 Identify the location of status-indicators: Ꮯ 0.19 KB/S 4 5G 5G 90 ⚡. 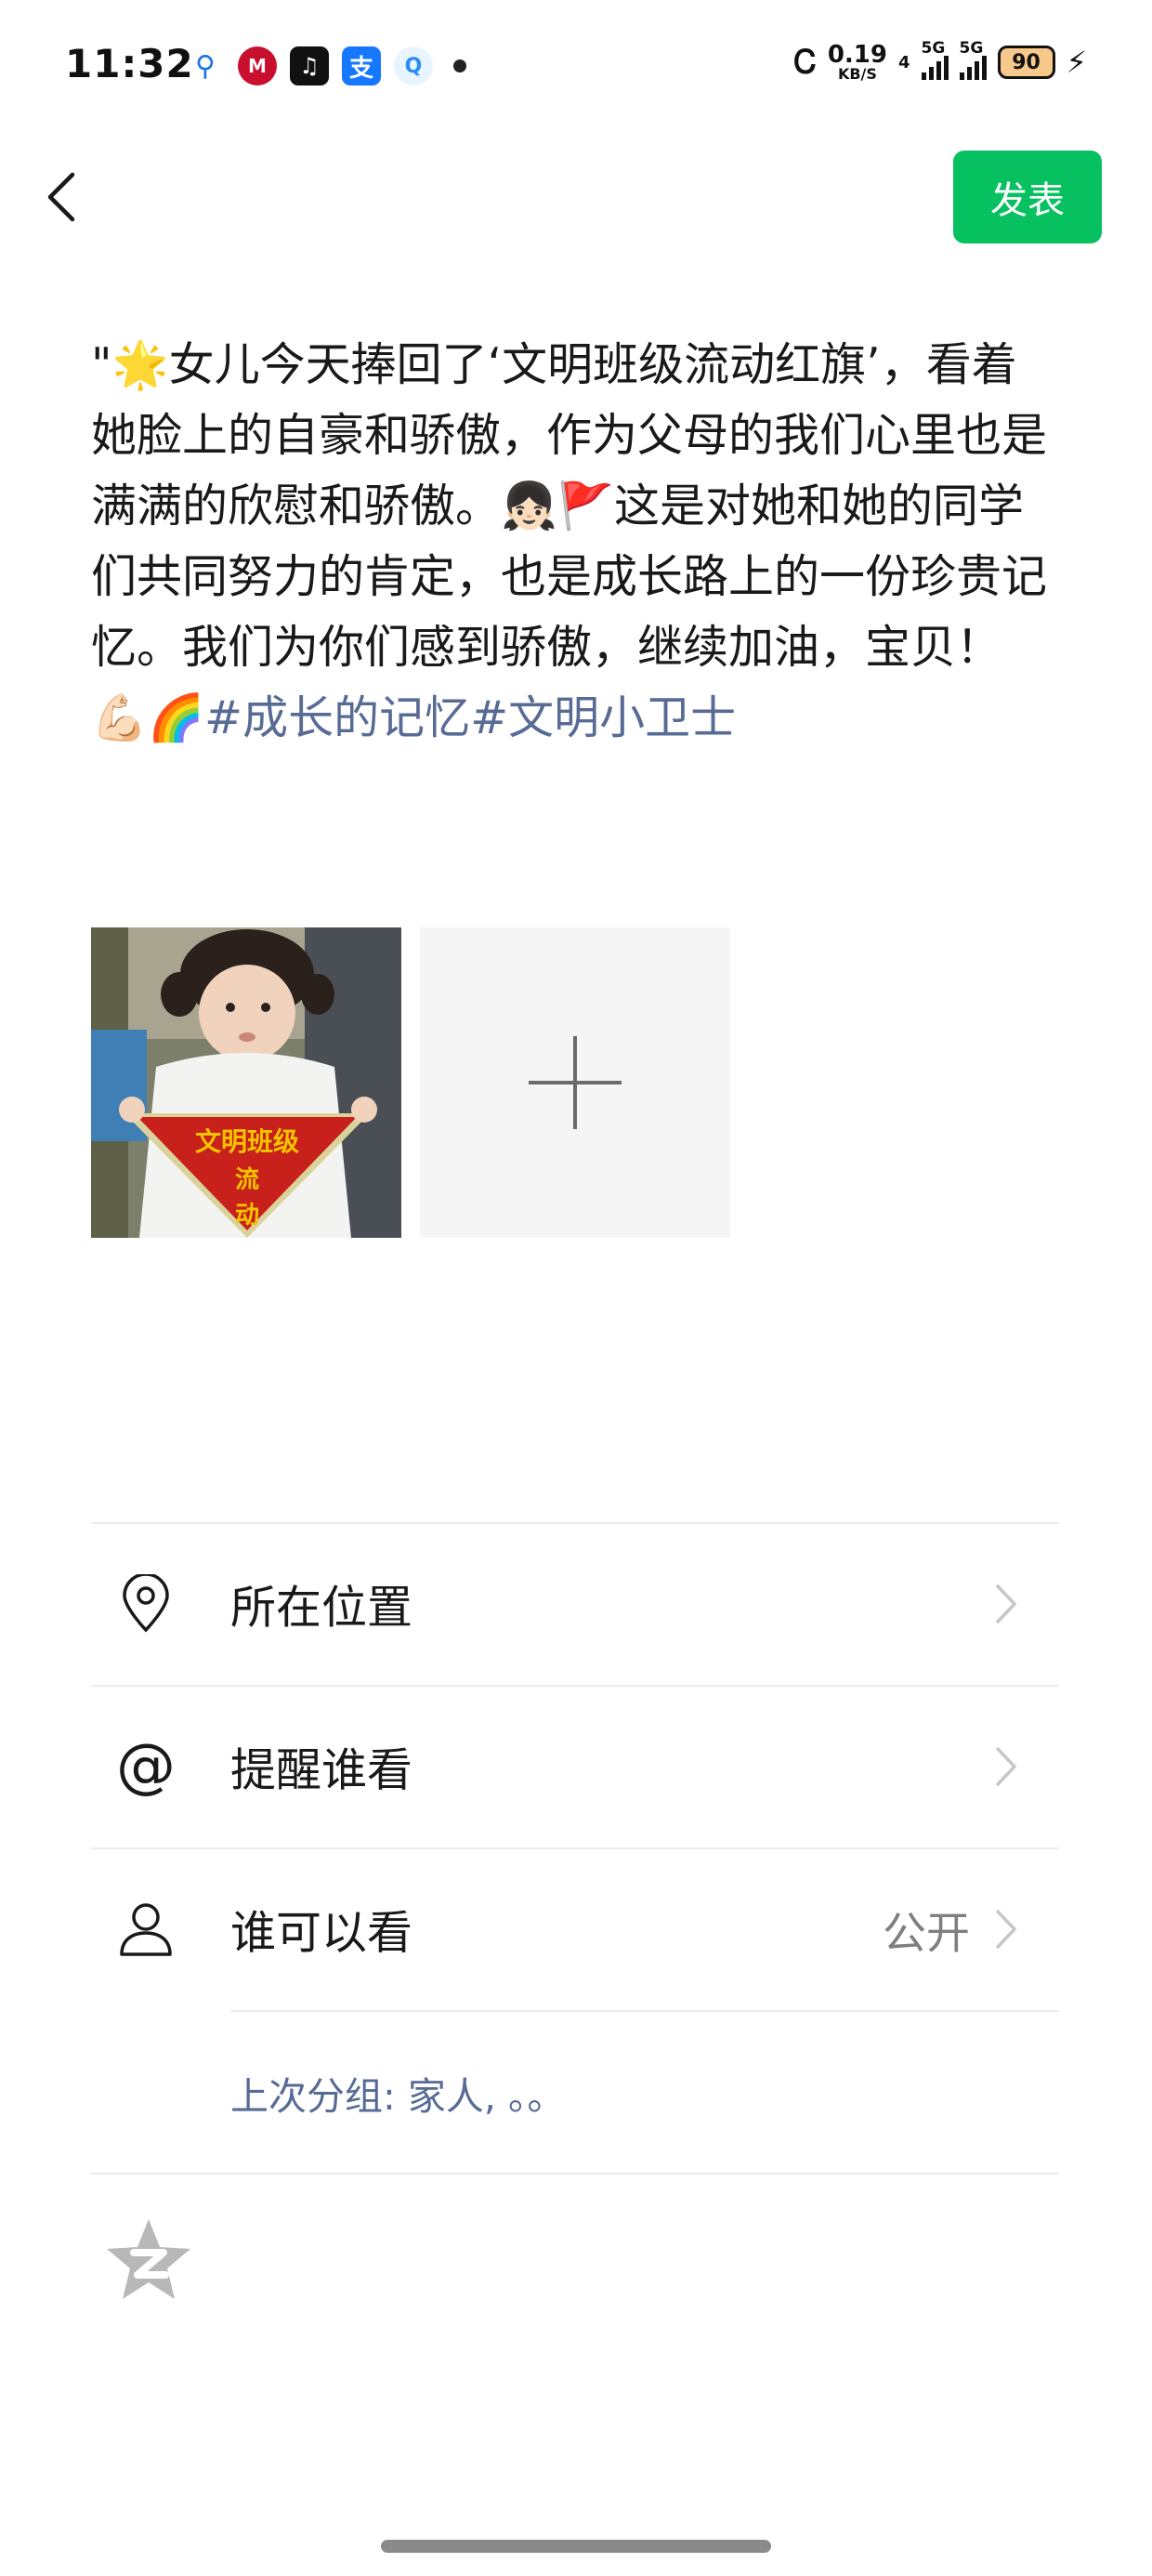
(940, 60).